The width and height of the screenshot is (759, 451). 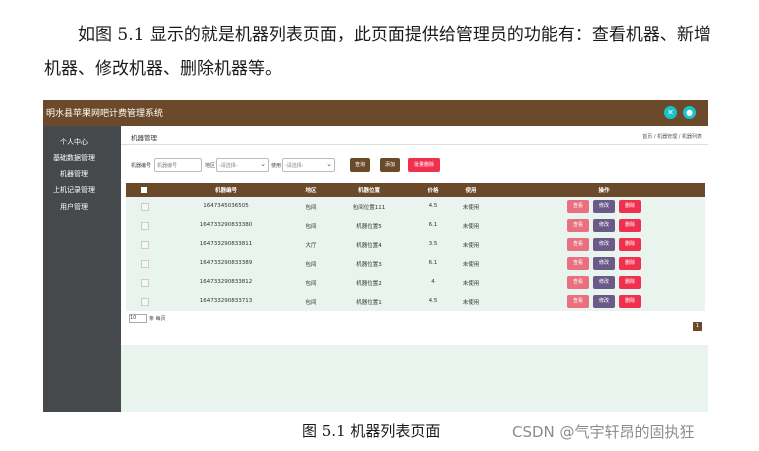 I want to click on sidebar: 个人中心 基础数据管理 机器管理 上机记录管理 用户管理, so click(x=82, y=269).